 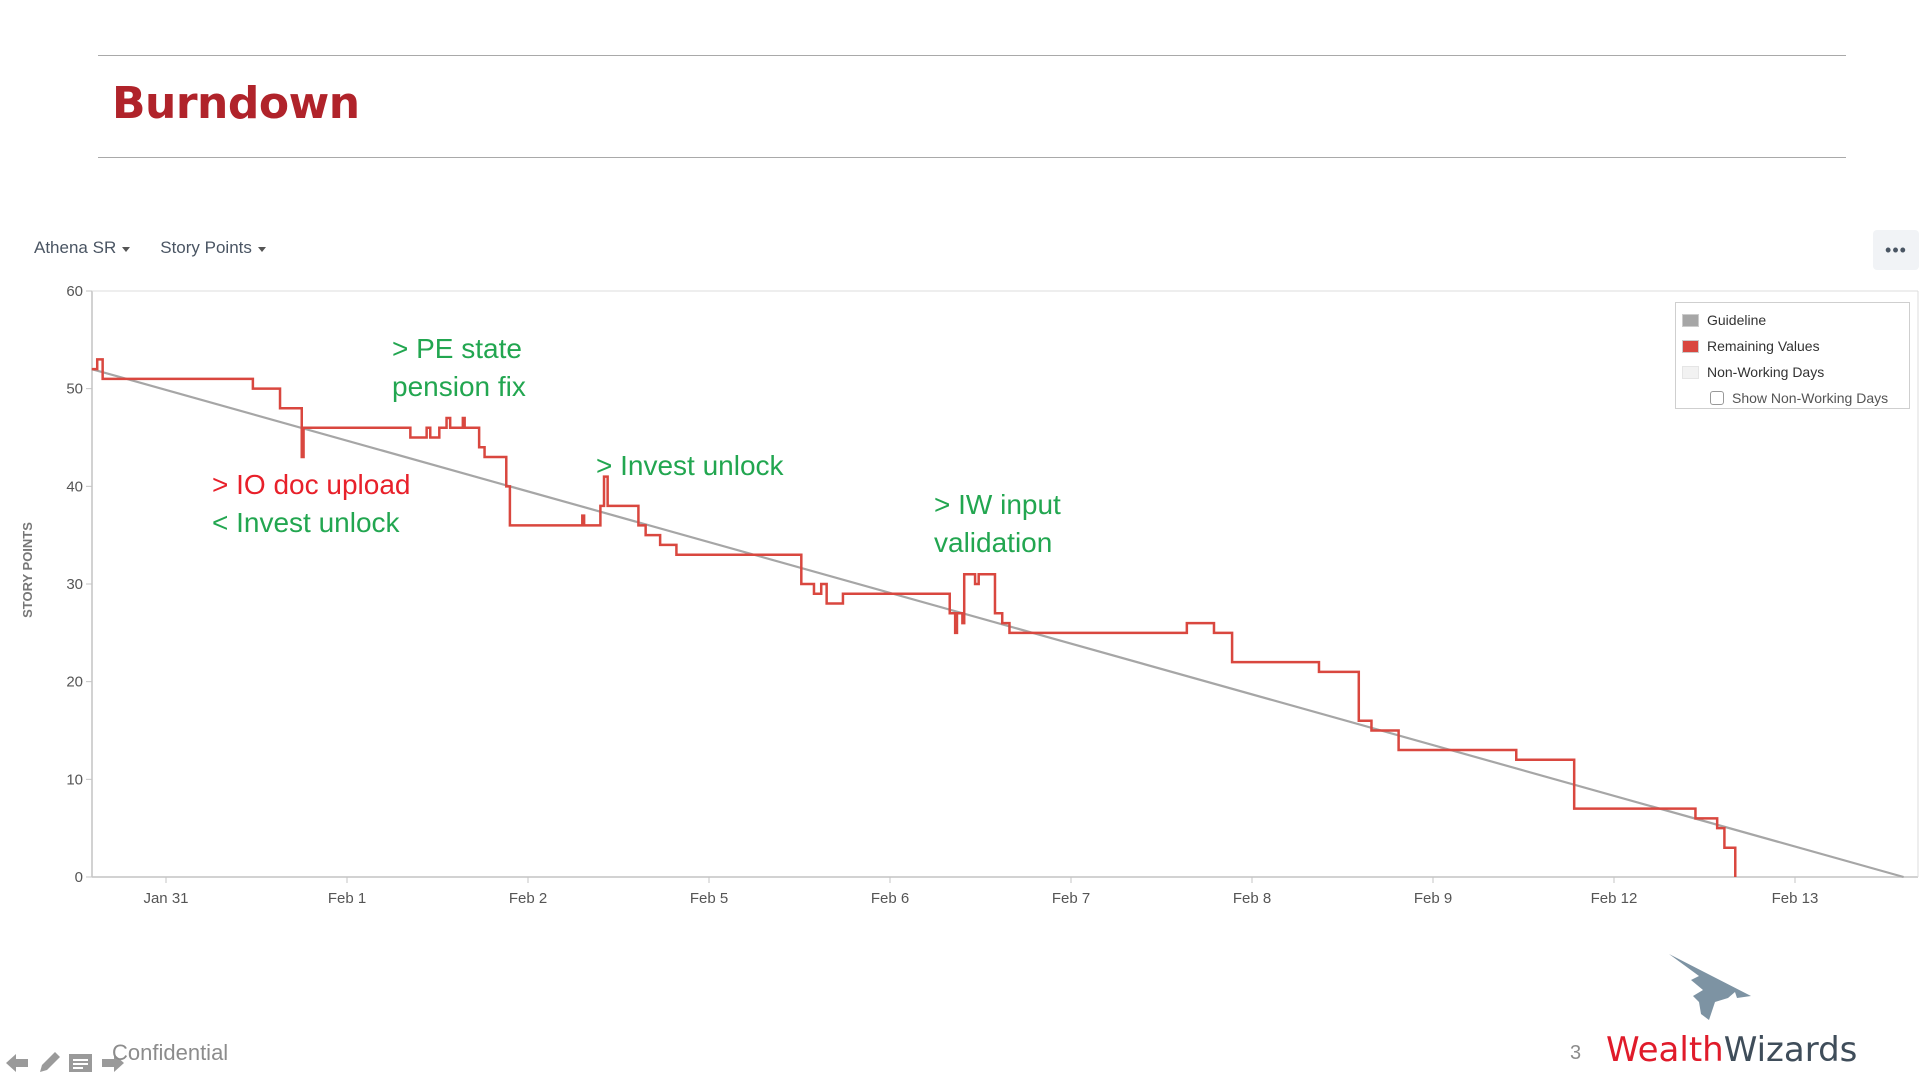 I want to click on x-tick-label: Feb 9, so click(x=1433, y=898).